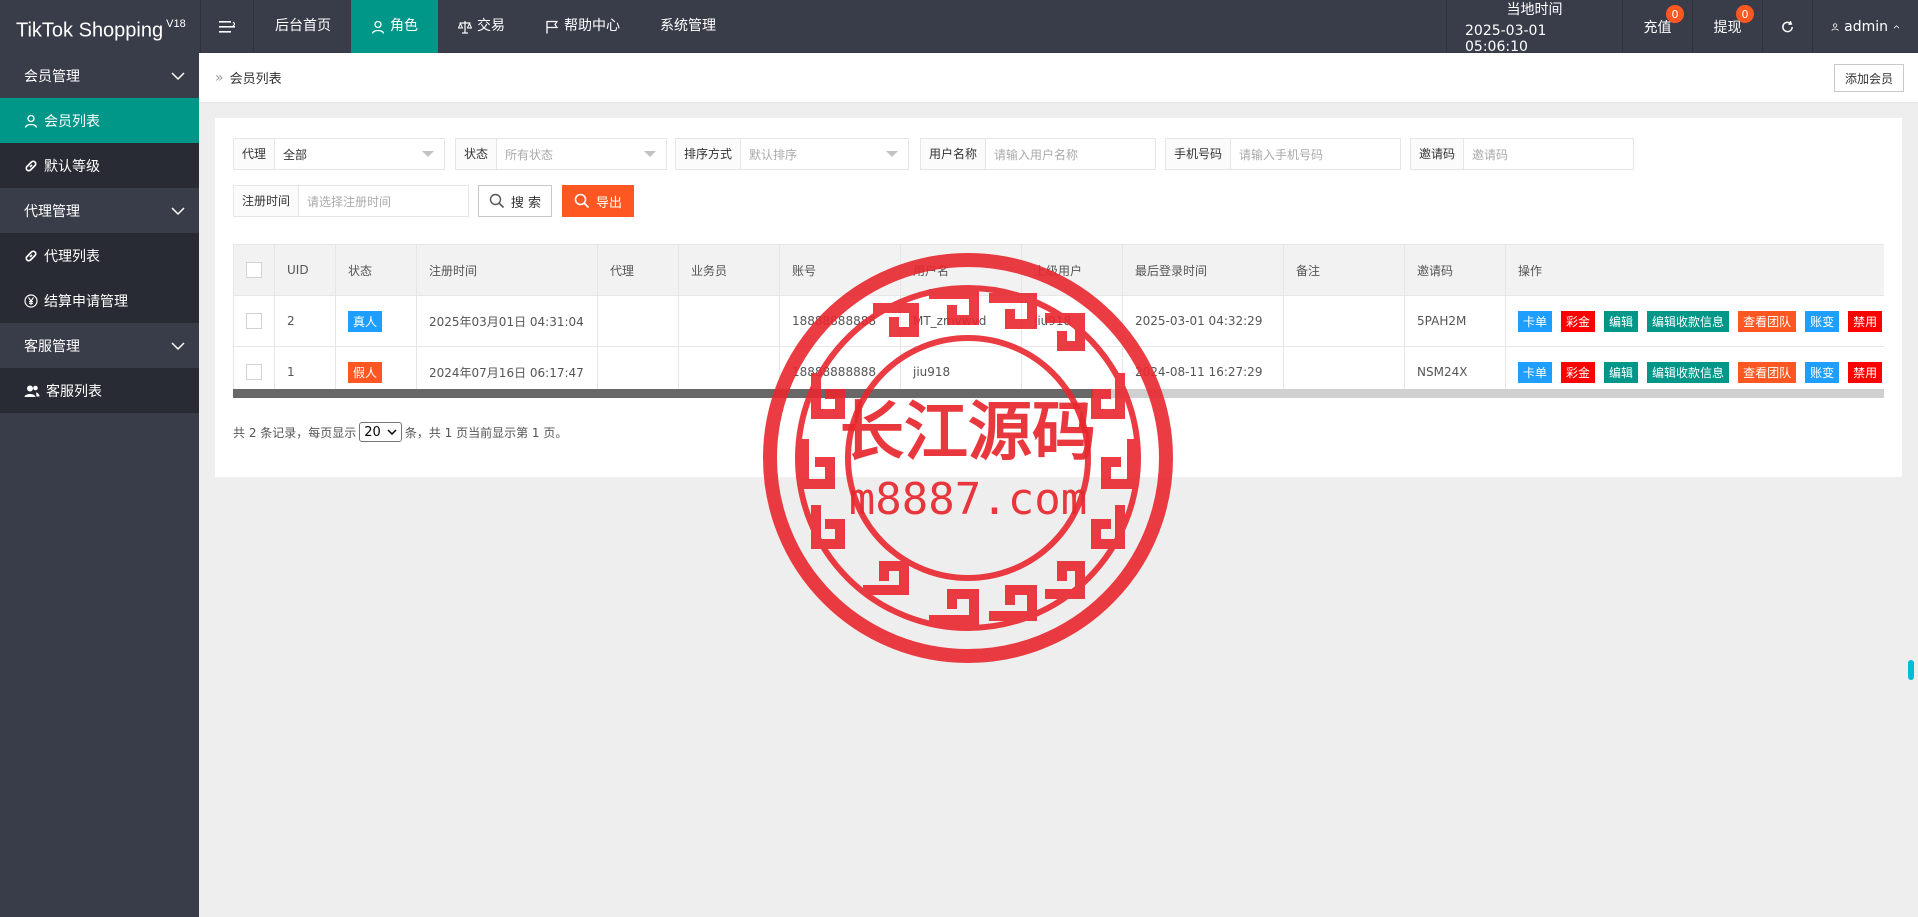  I want to click on username-field: 用户名称 请输入用户名称, so click(1038, 154).